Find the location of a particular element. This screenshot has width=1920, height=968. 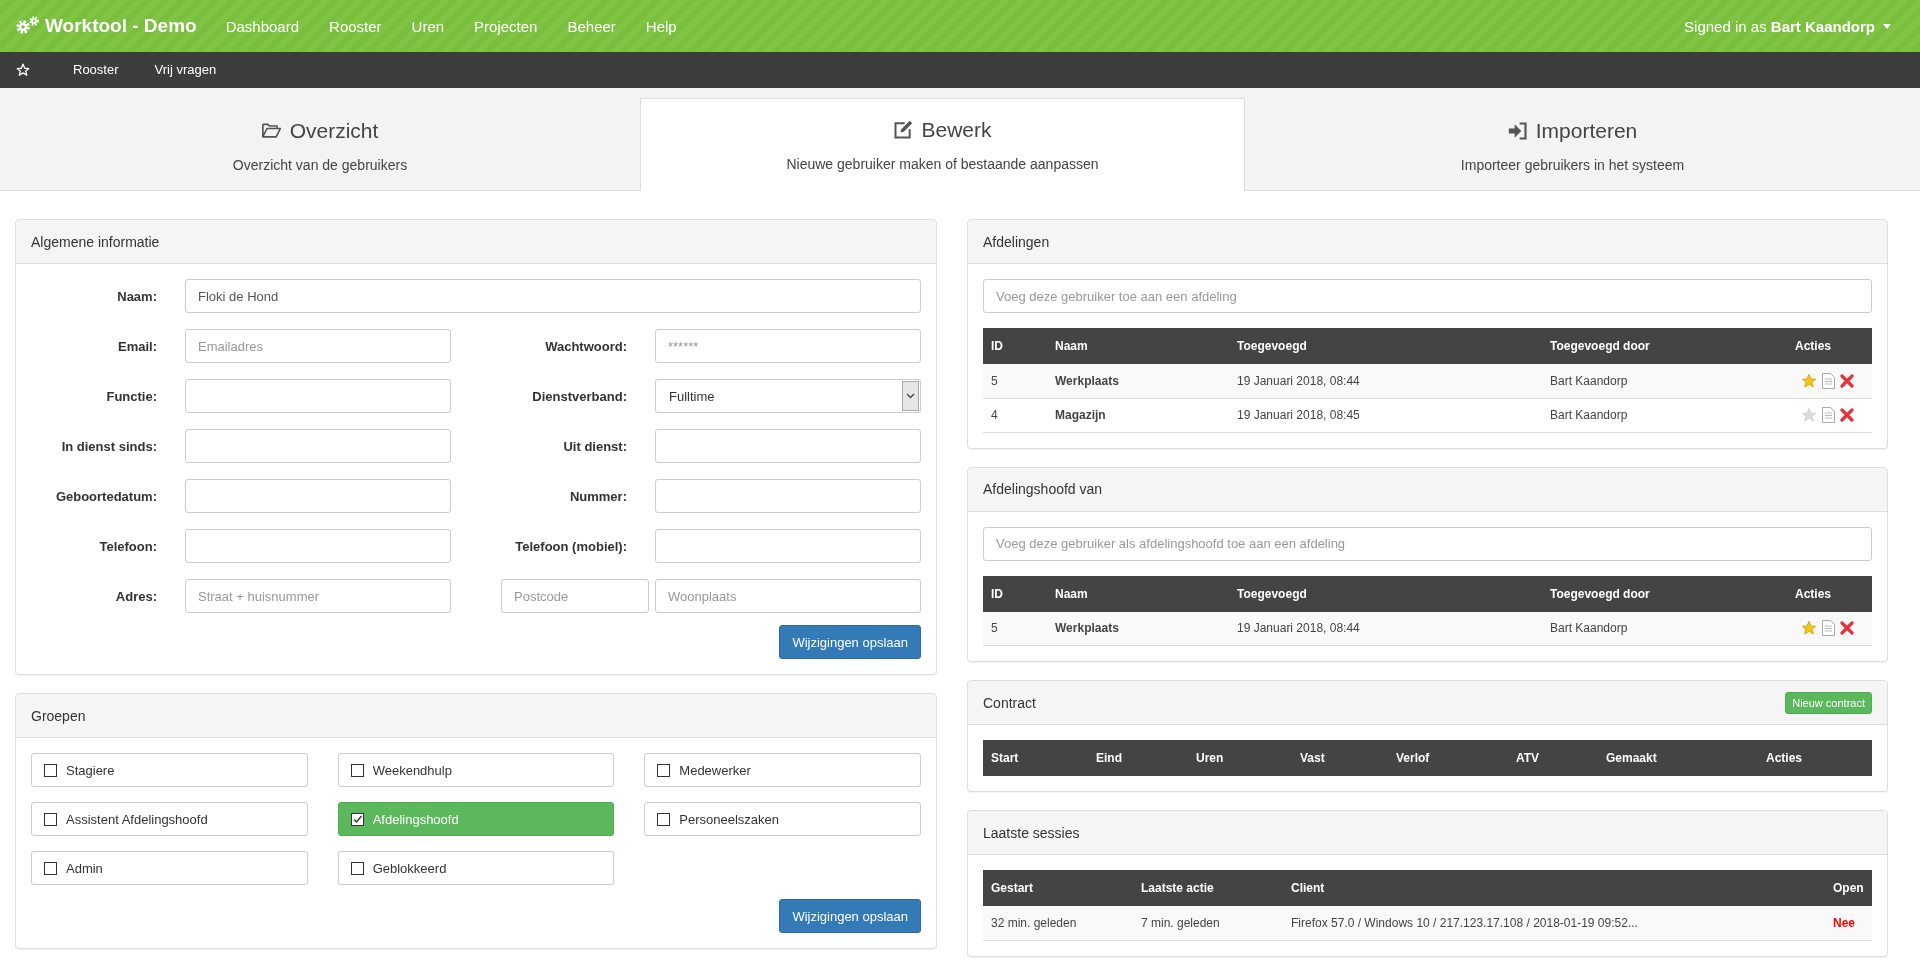

panel-title: Contract is located at coordinates (1009, 702).